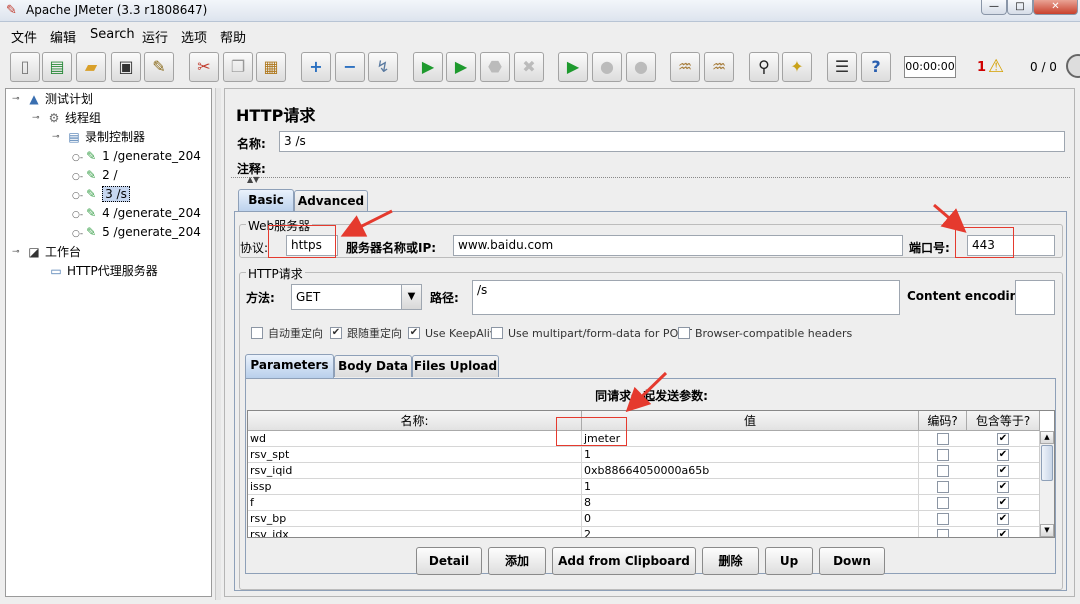  What do you see at coordinates (383, 67) in the screenshot?
I see `toggle-icon: ↯` at bounding box center [383, 67].